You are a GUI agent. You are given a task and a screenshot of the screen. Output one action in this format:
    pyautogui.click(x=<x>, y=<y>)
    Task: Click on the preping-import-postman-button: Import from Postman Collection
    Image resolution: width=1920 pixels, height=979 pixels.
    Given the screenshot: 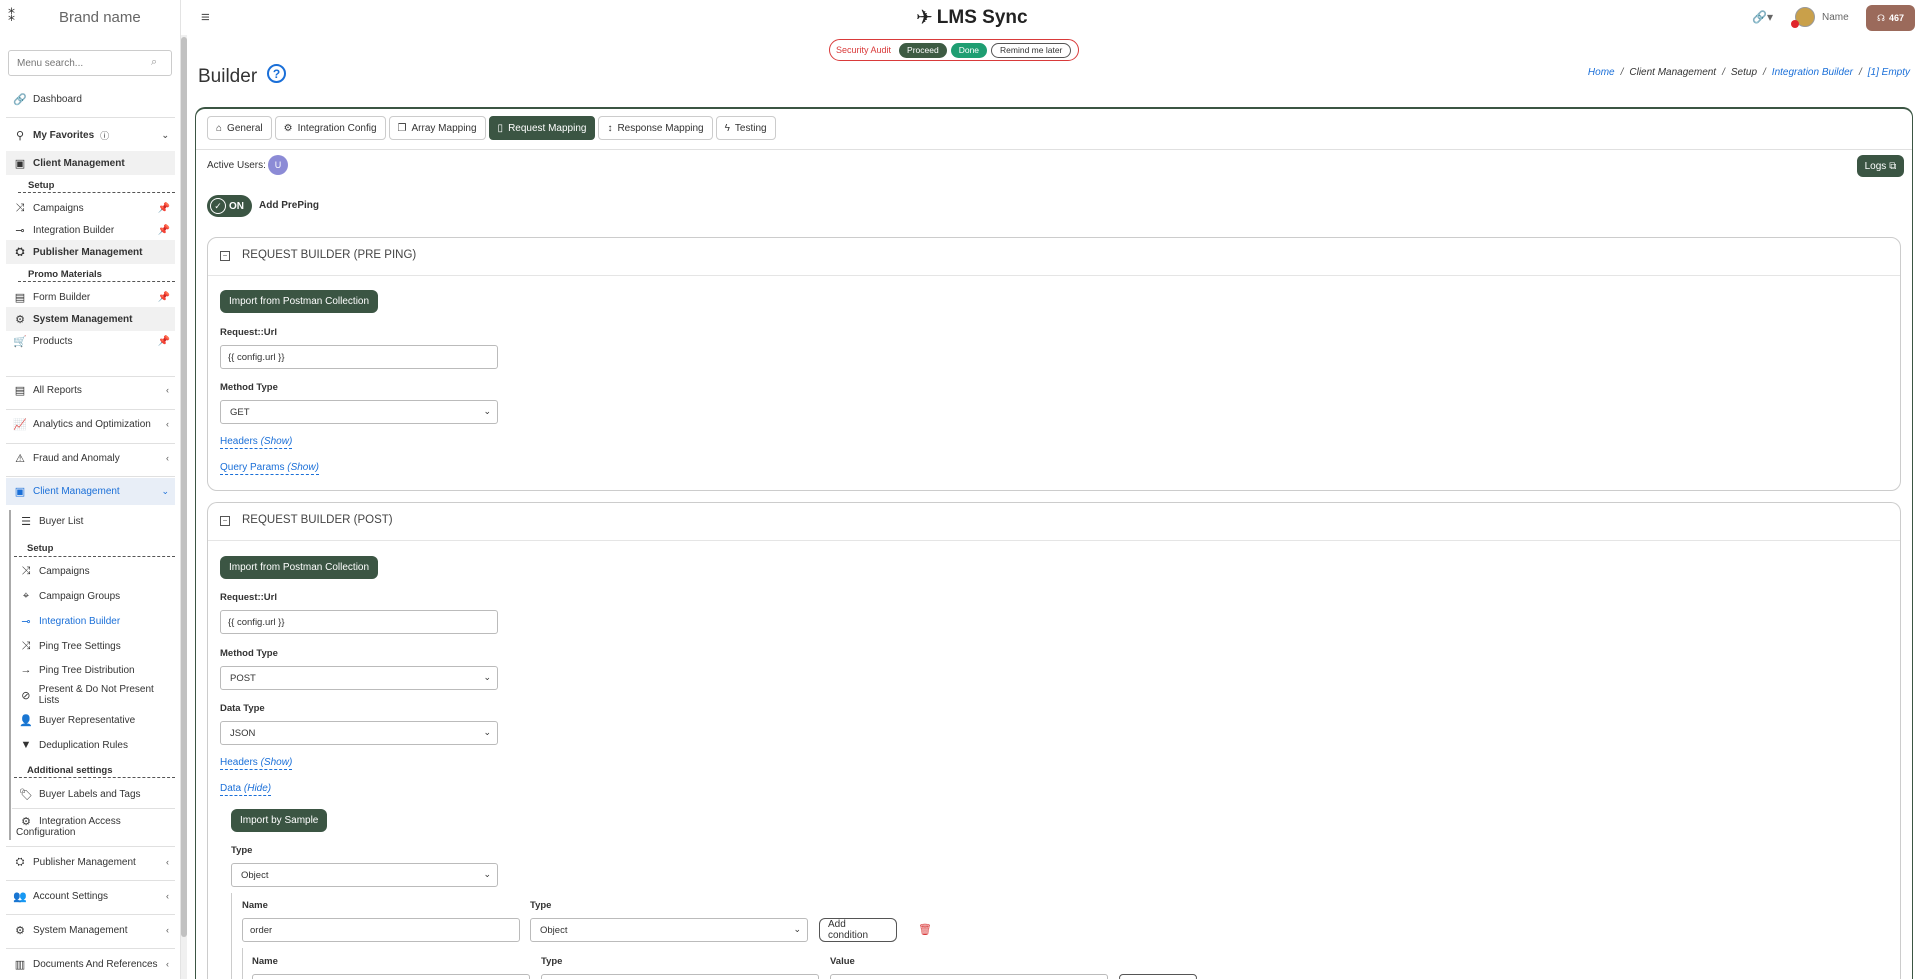 What is the action you would take?
    pyautogui.click(x=299, y=301)
    